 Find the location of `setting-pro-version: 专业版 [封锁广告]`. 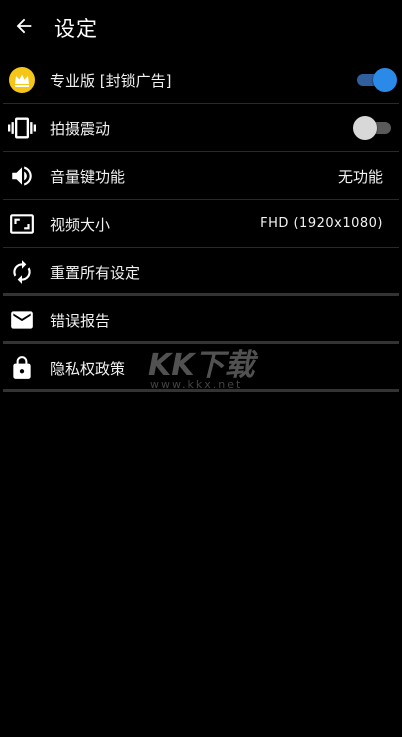

setting-pro-version: 专业版 [封锁广告] is located at coordinates (201, 80).